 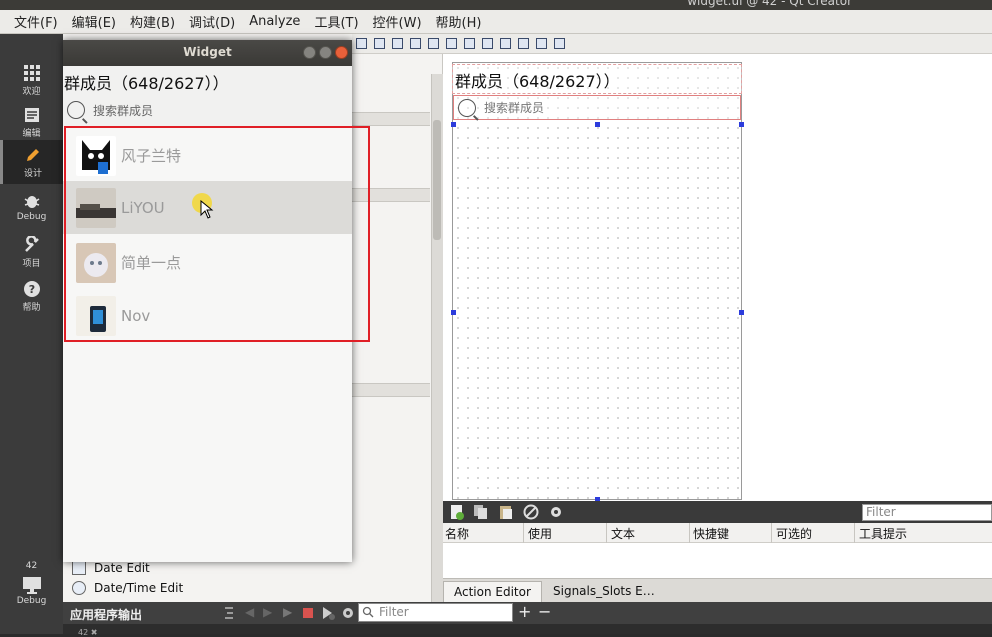 I want to click on mode-design: 设计, so click(x=31, y=162).